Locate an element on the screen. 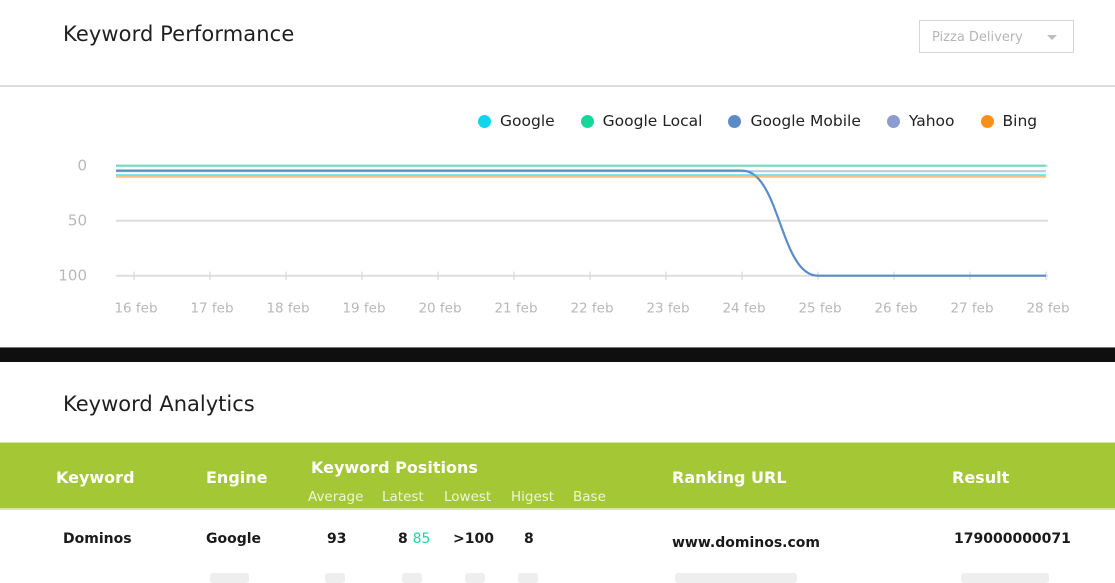 The width and height of the screenshot is (1115, 583). column-ranking-url: Ranking URL is located at coordinates (729, 477).